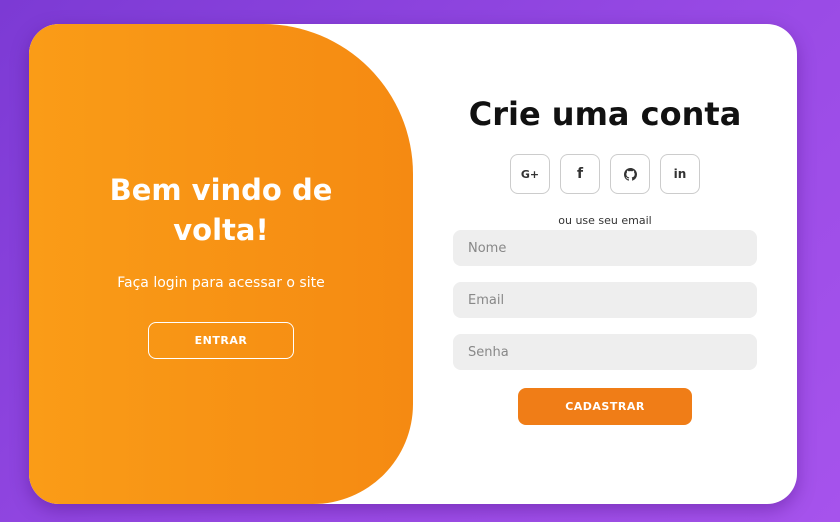 The height and width of the screenshot is (522, 840). I want to click on login-button: ENTRAR, so click(221, 340).